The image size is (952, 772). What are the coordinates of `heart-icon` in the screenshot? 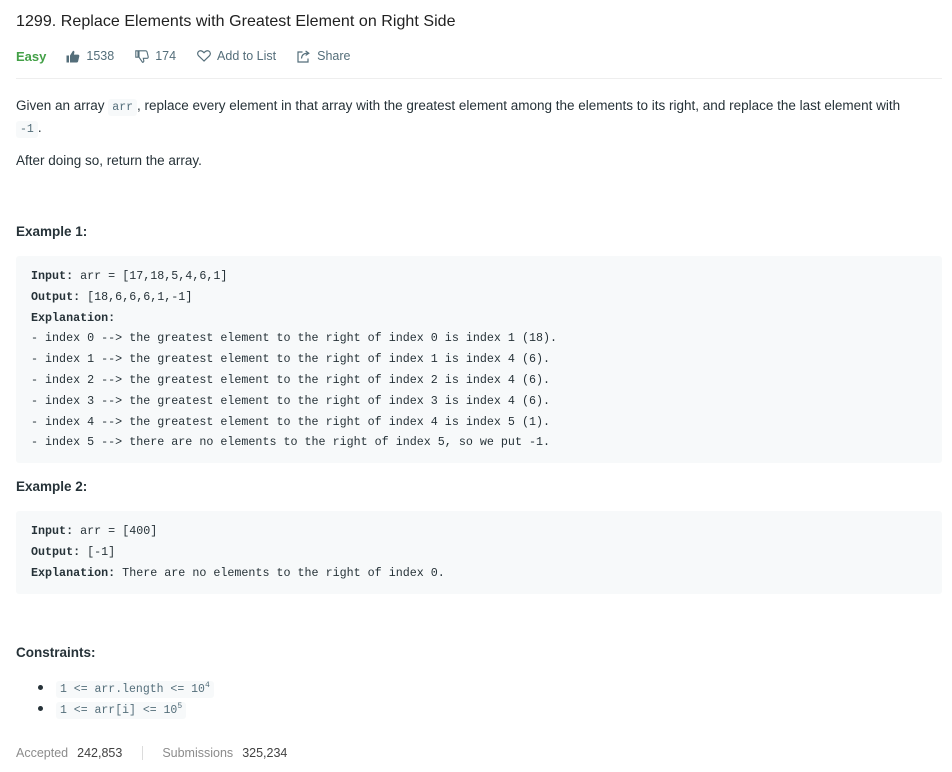 It's located at (204, 56).